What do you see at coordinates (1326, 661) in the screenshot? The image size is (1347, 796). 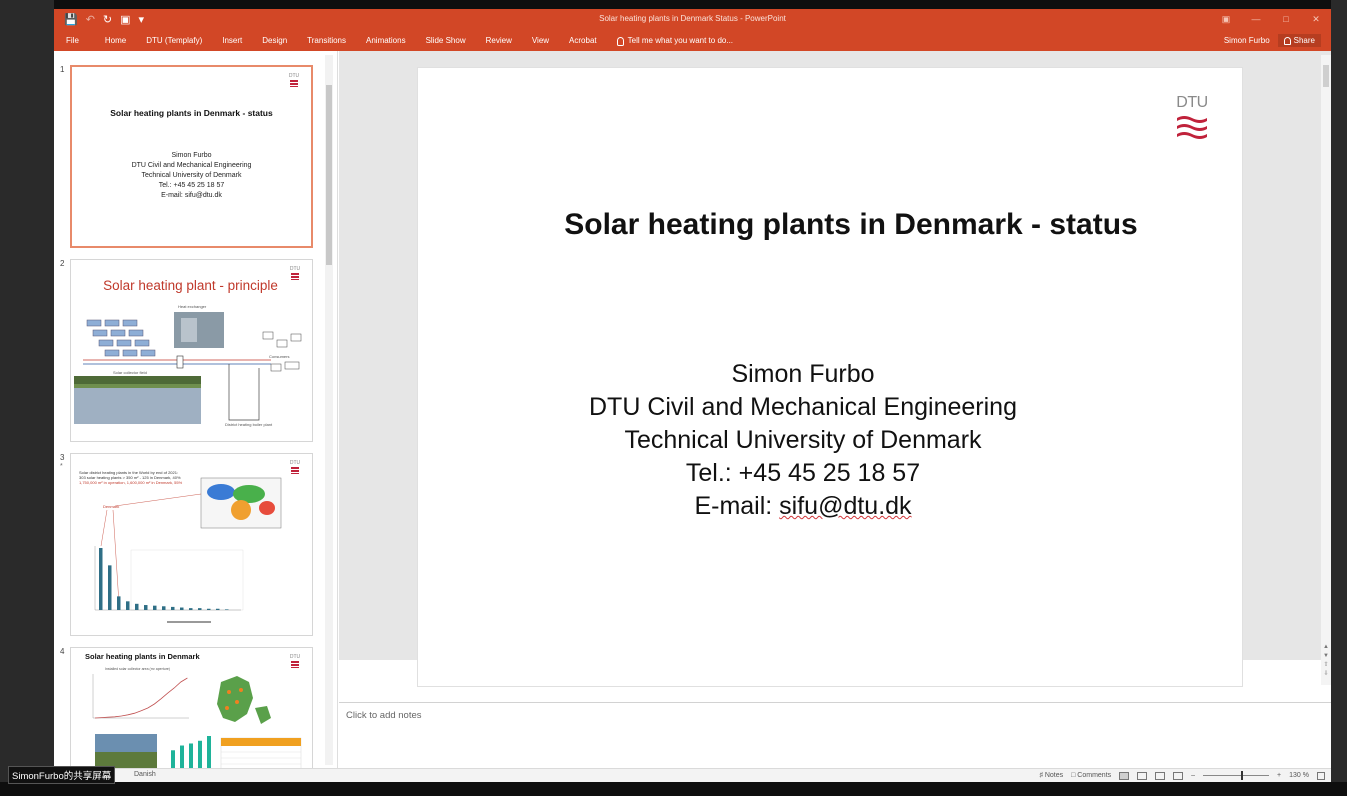 I see `slide-nav-arrows: ▲ ▼ ⇧ ⇩` at bounding box center [1326, 661].